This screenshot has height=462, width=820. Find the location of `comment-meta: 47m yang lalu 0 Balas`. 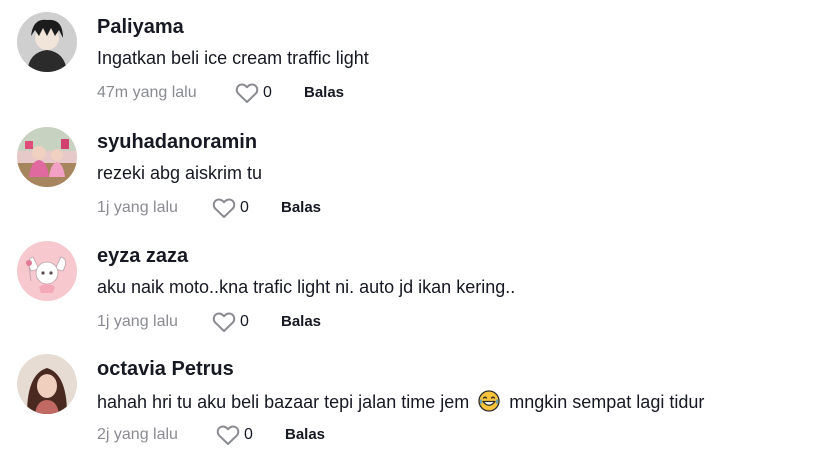

comment-meta: 47m yang lalu 0 Balas is located at coordinates (447, 93).